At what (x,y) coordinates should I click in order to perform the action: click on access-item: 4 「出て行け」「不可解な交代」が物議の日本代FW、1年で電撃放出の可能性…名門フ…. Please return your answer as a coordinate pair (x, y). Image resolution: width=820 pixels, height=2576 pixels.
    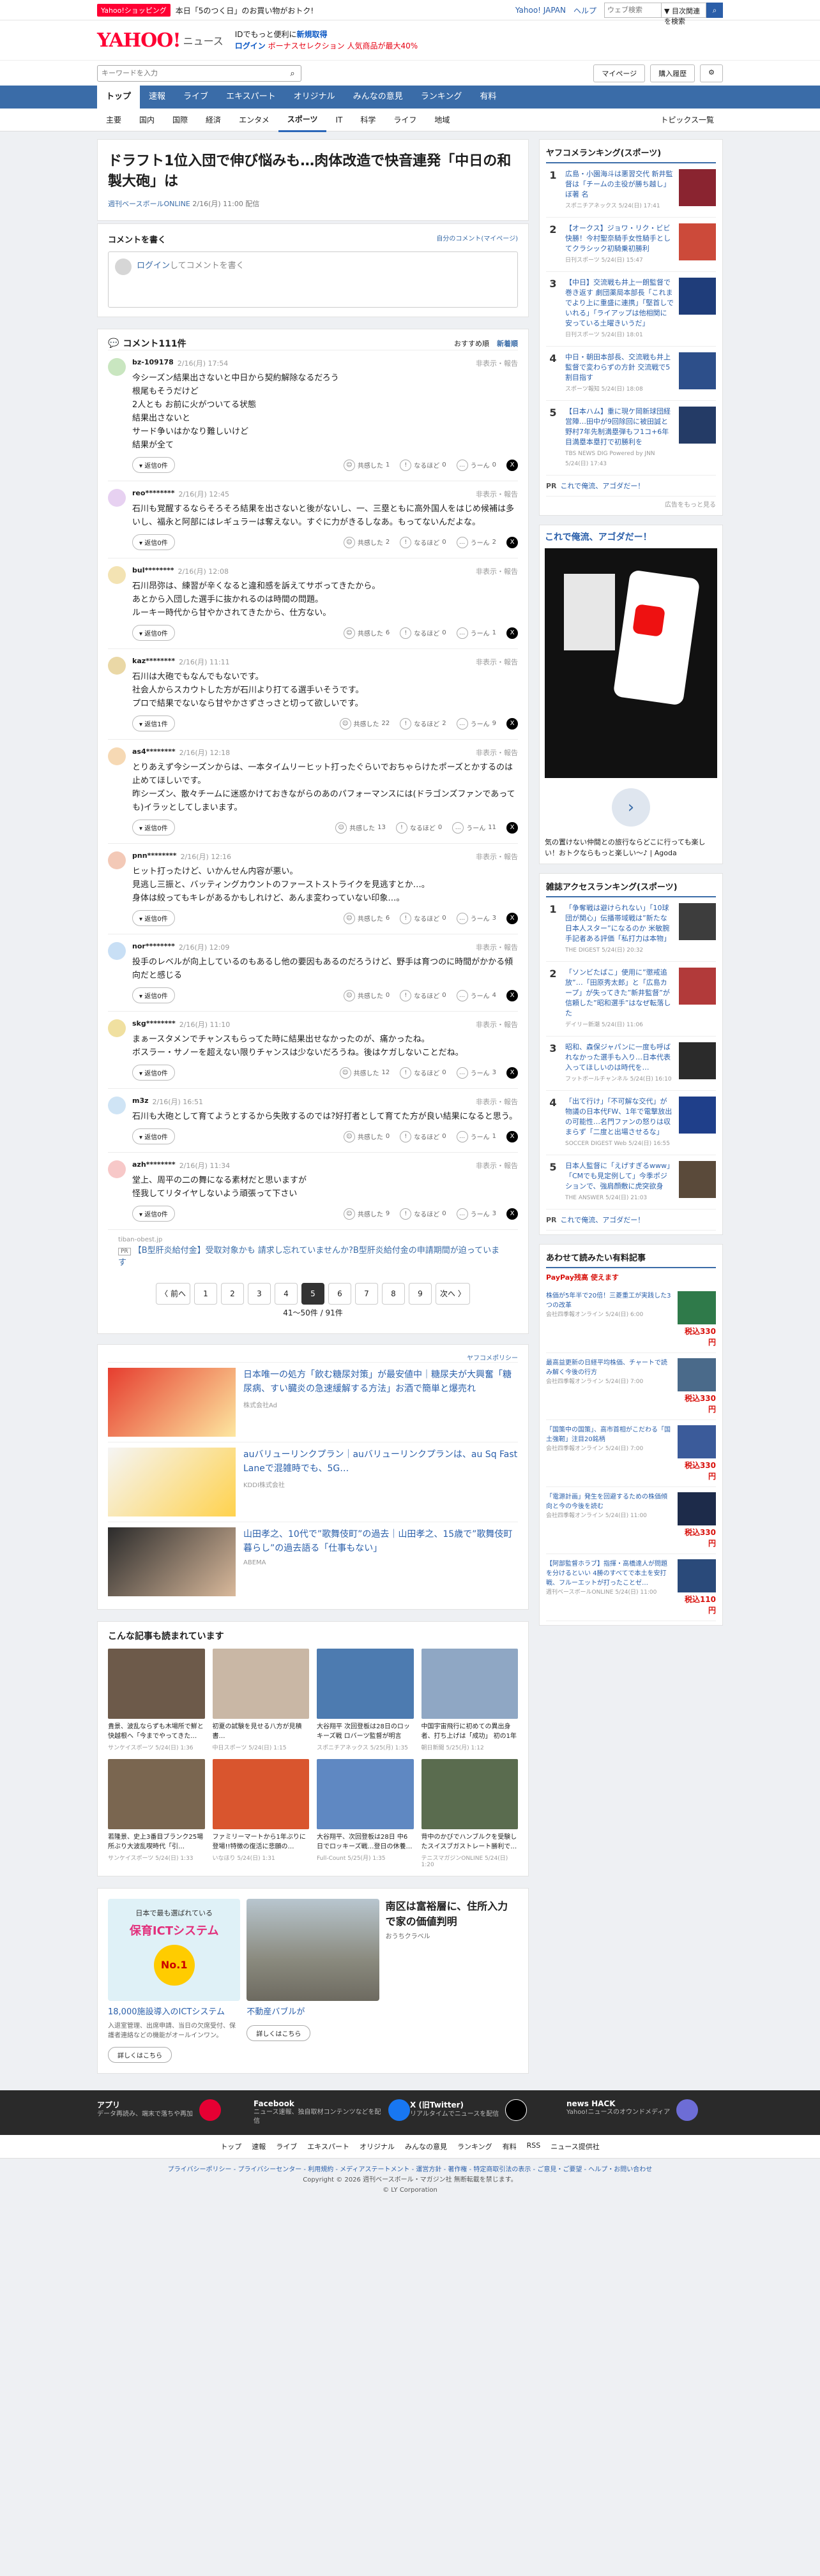
    Looking at the image, I should click on (631, 1123).